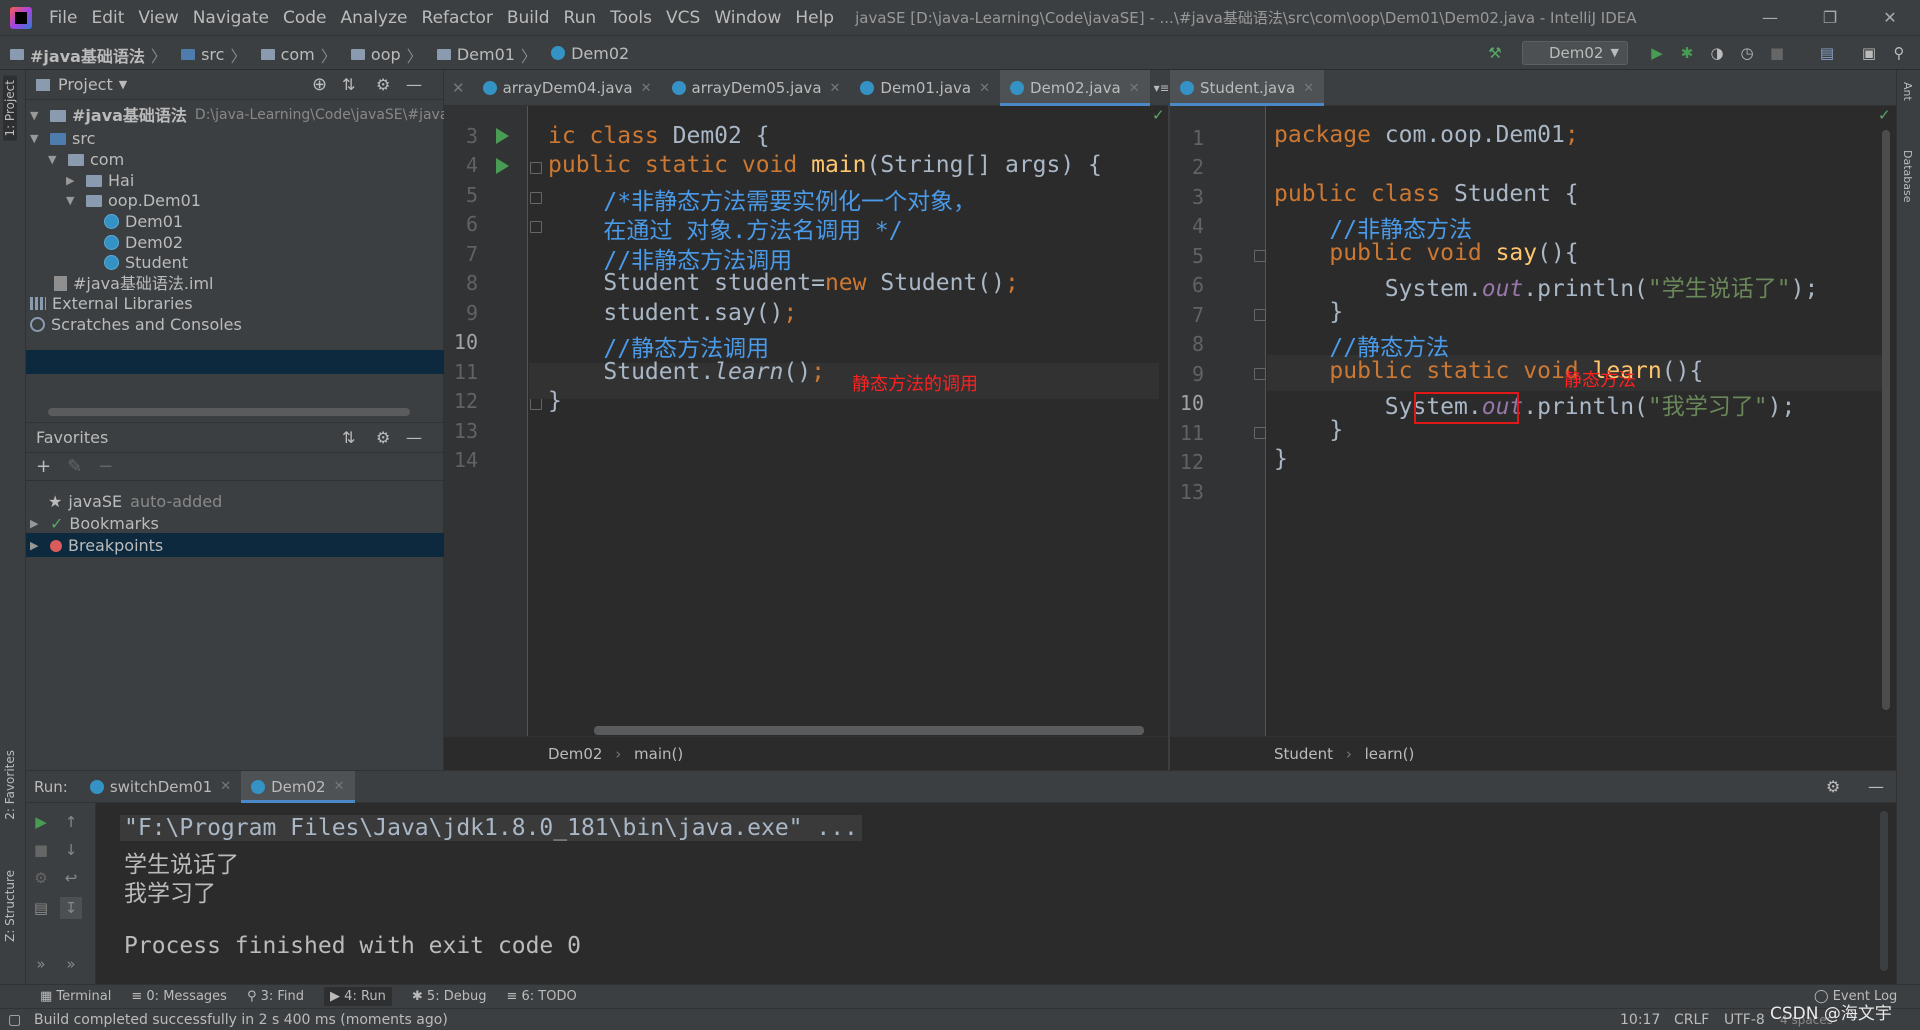 This screenshot has height=1030, width=1920. What do you see at coordinates (783, 283) in the screenshot?
I see `code-line-8: Student student=new Student();` at bounding box center [783, 283].